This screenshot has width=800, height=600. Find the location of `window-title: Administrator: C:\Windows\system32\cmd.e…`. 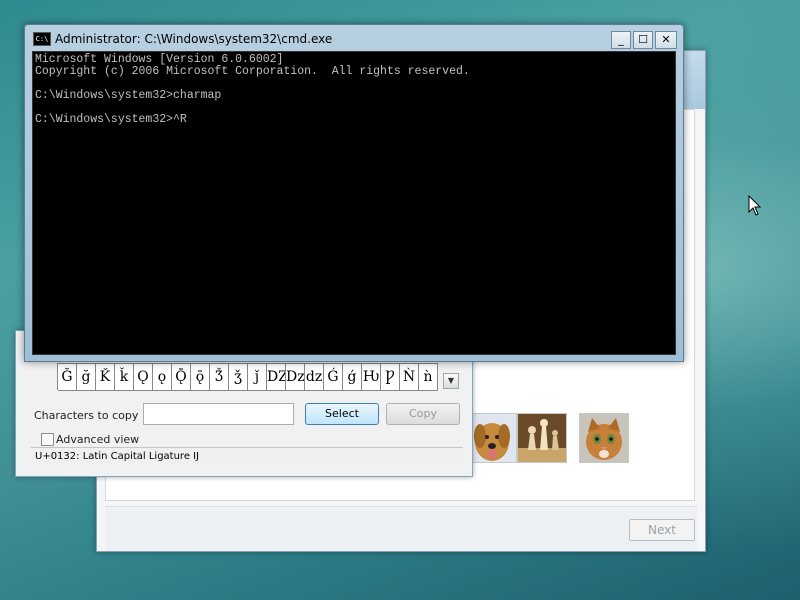

window-title: Administrator: C:\Windows\system32\cmd.e… is located at coordinates (194, 39).